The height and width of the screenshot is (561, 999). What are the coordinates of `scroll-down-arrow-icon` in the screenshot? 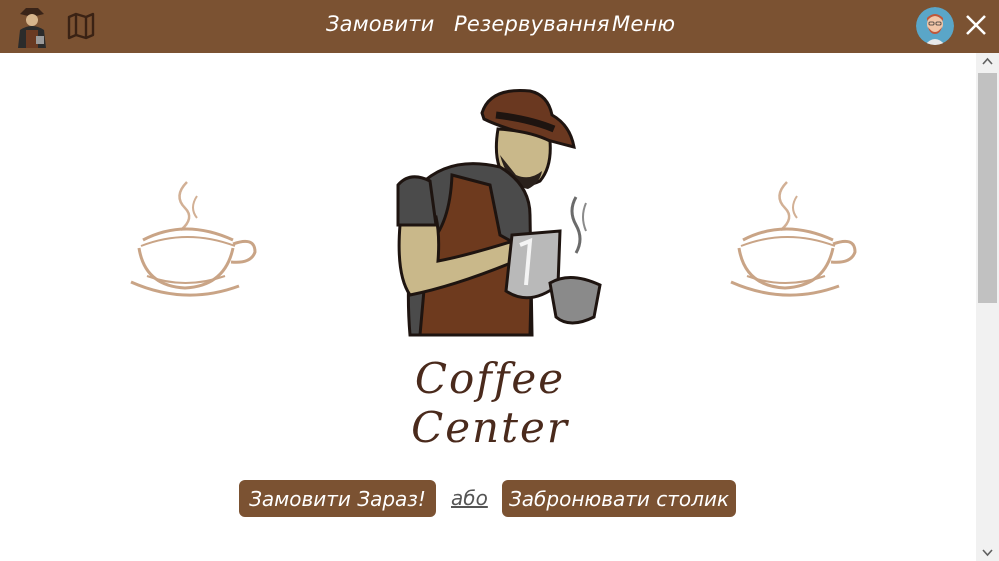 It's located at (987, 552).